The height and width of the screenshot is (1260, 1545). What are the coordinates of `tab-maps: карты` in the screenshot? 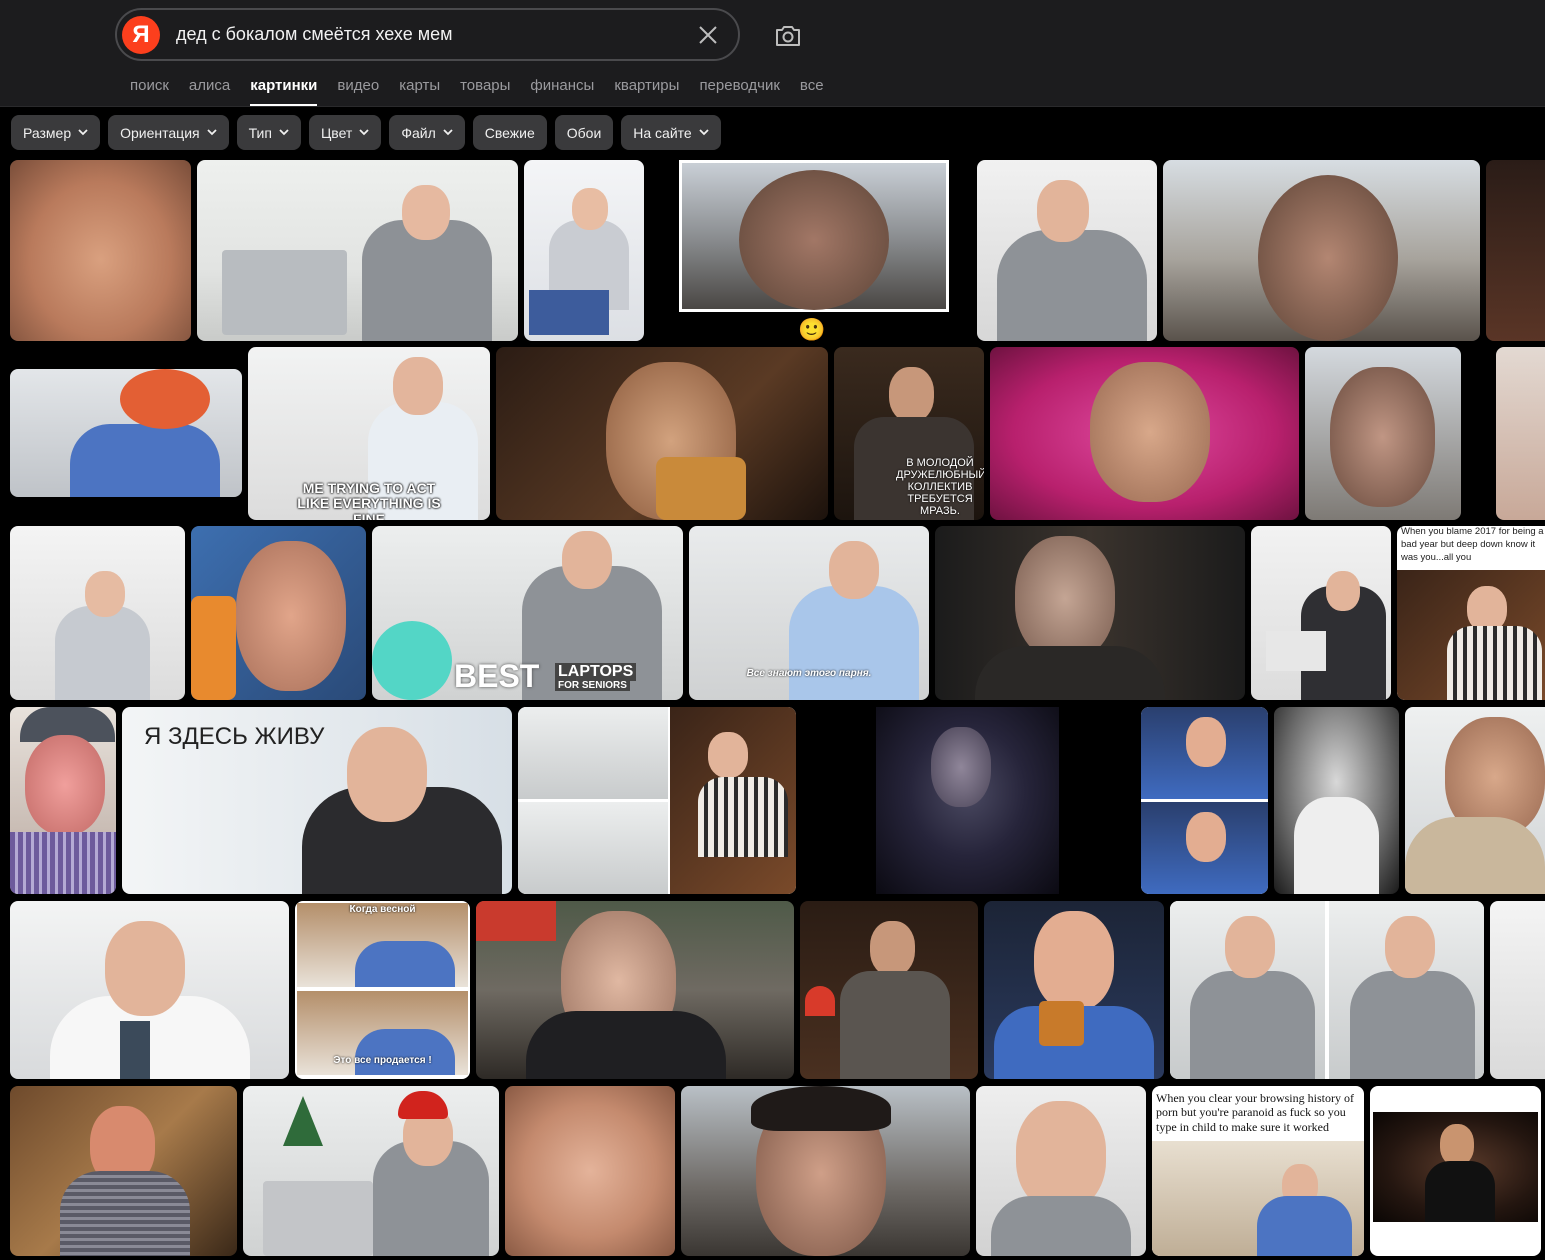 It's located at (419, 85).